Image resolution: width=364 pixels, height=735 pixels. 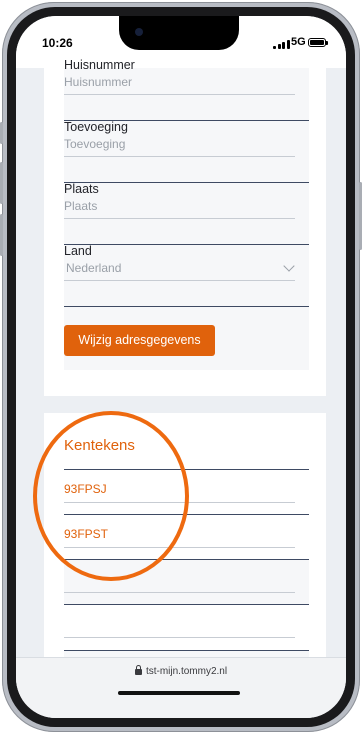 I want to click on country-label: Land, so click(x=78, y=251).